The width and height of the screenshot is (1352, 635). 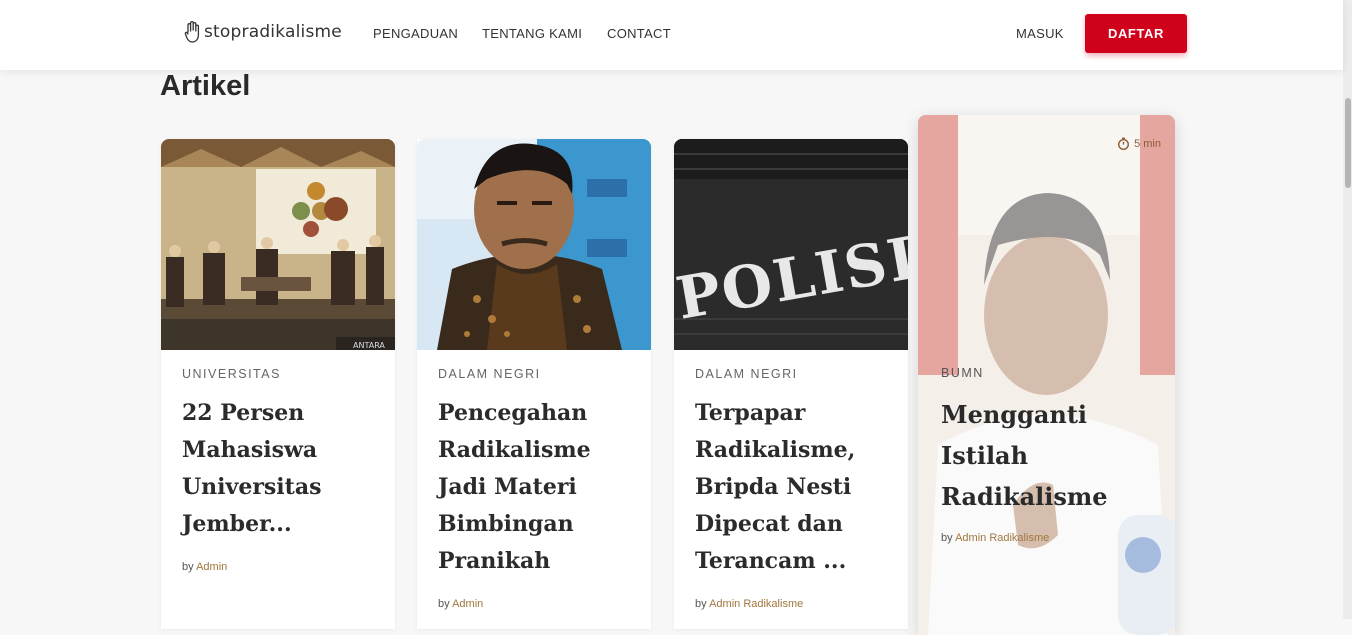 What do you see at coordinates (1124, 143) in the screenshot?
I see `stopwatch-icon` at bounding box center [1124, 143].